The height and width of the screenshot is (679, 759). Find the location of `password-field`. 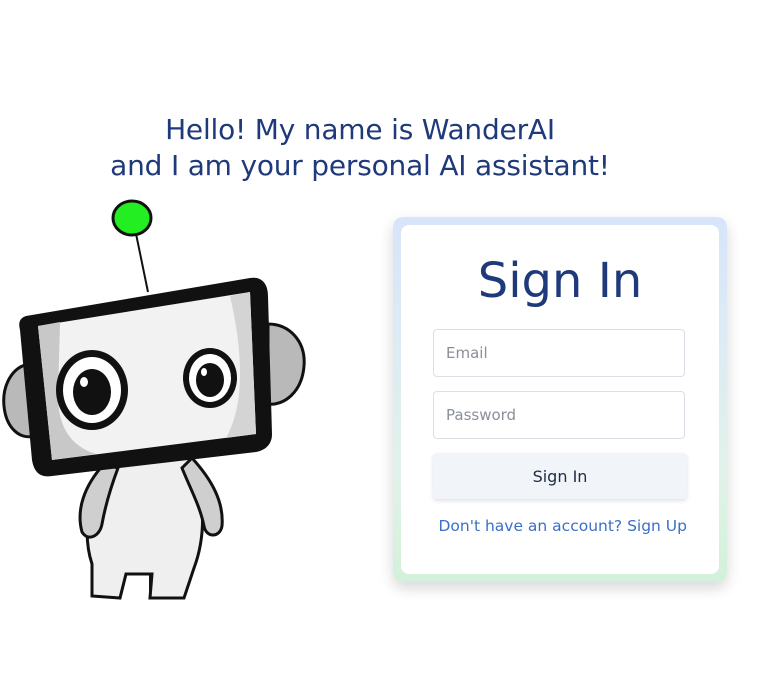

password-field is located at coordinates (559, 415).